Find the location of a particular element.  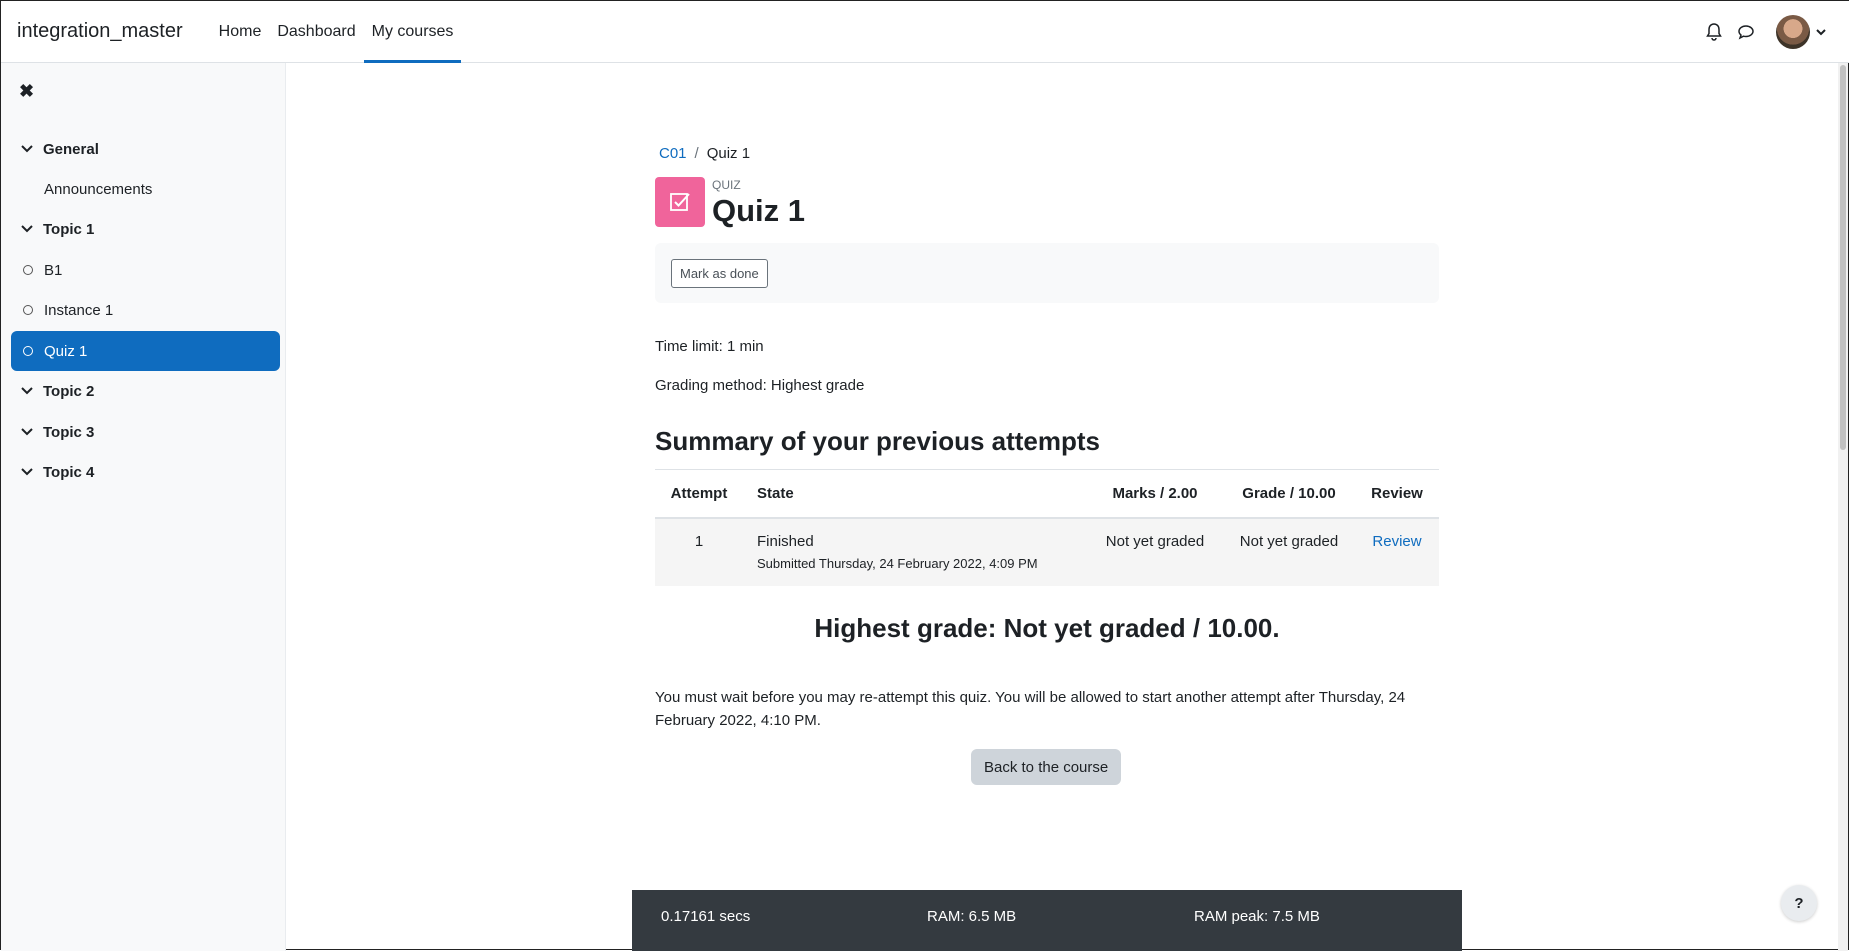

breadcrumb-current: Quiz 1 is located at coordinates (728, 153).